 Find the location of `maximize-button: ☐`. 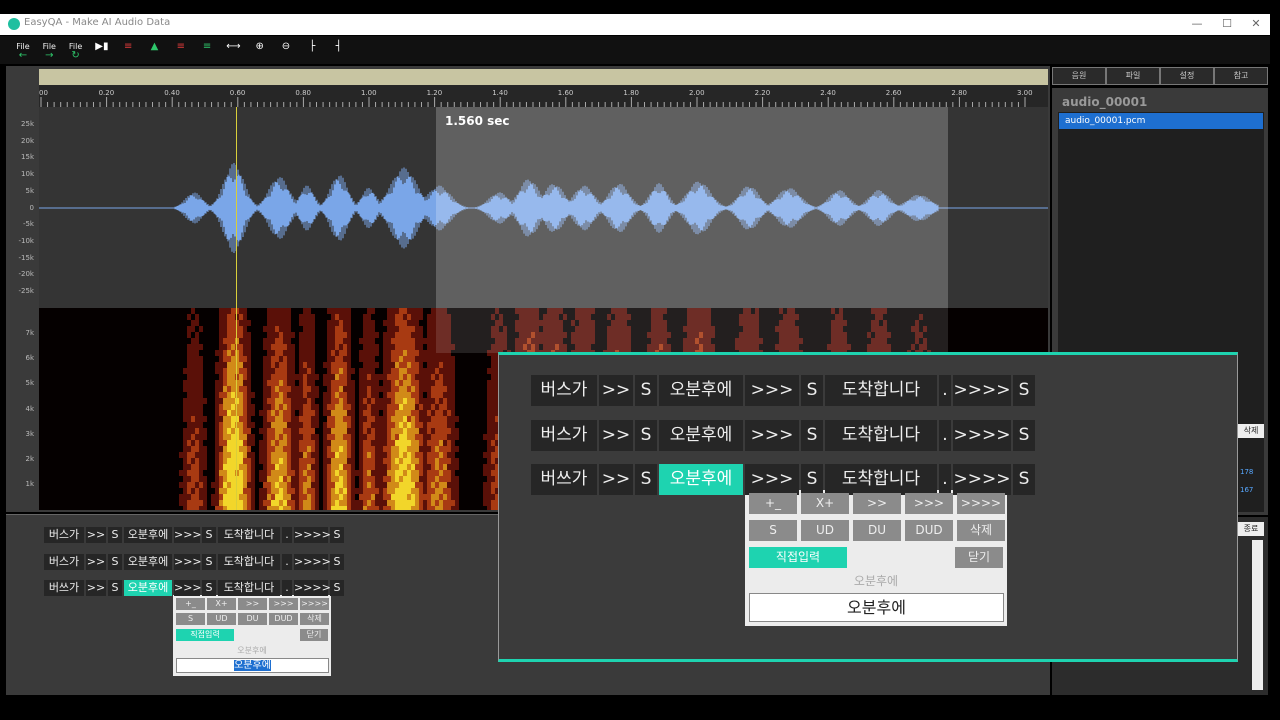

maximize-button: ☐ is located at coordinates (1227, 23).